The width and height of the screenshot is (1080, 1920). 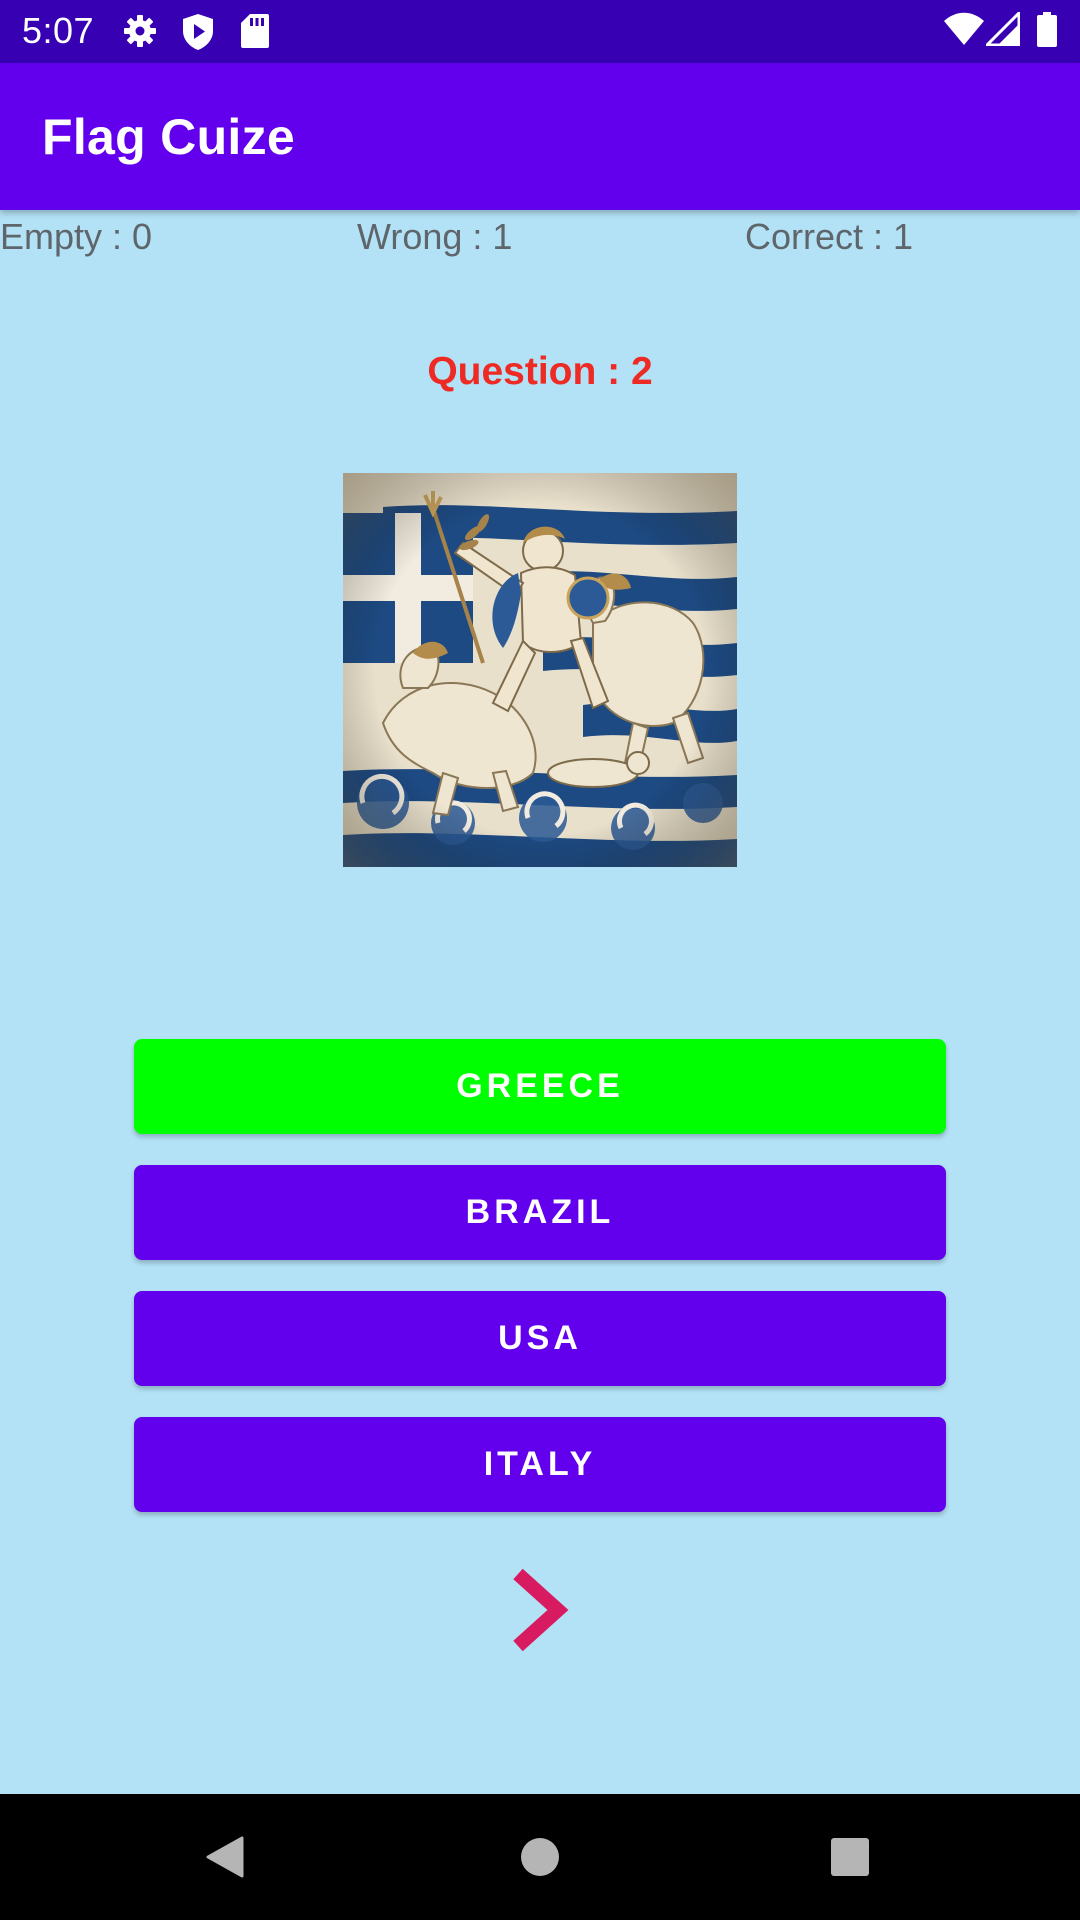 What do you see at coordinates (964, 29) in the screenshot?
I see `wifi-icon` at bounding box center [964, 29].